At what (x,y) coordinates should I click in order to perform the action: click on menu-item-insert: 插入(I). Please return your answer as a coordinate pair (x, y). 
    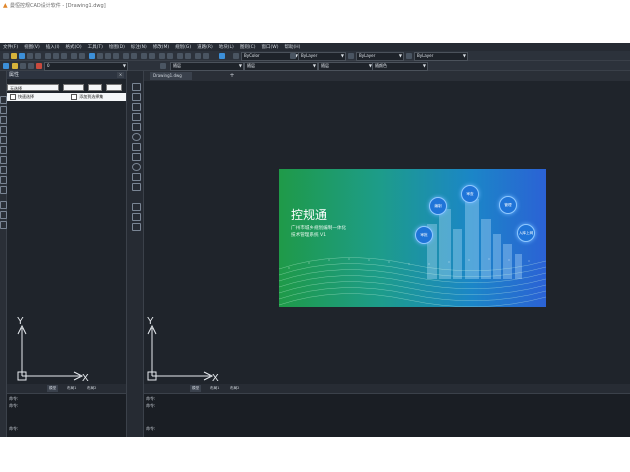
    Looking at the image, I should click on (53, 47).